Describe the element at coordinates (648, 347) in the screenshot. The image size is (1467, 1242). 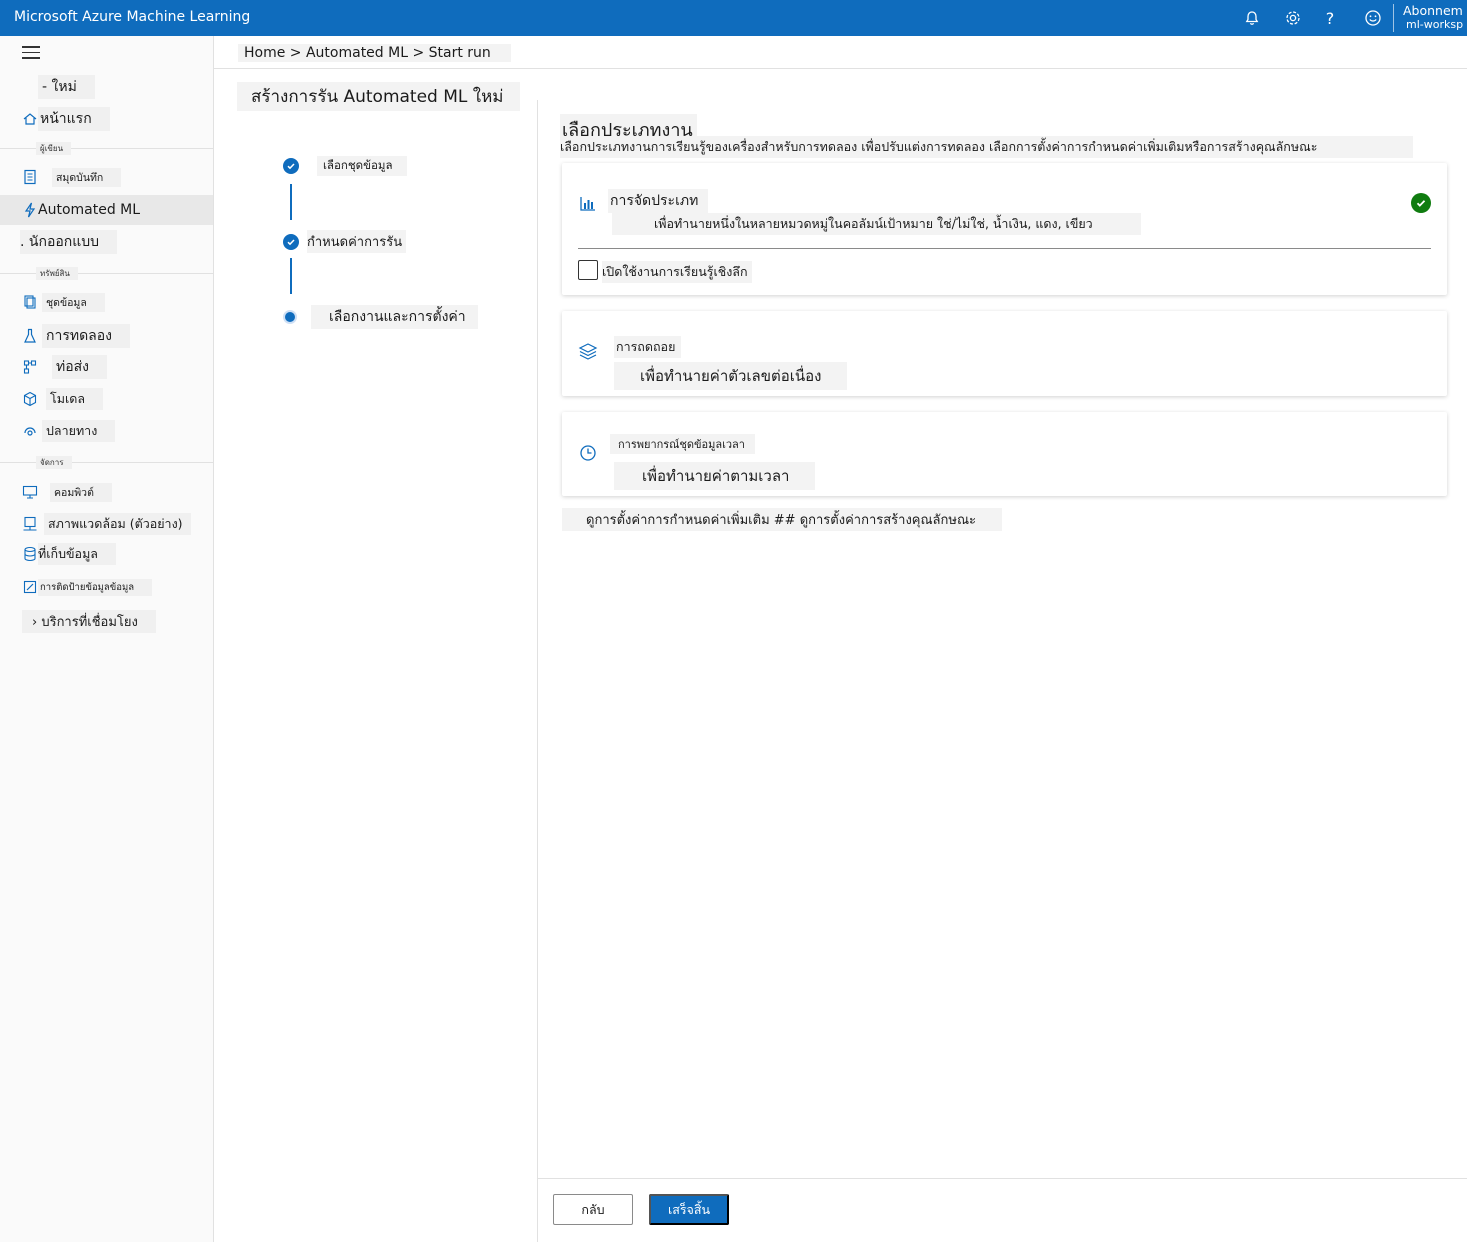
I see `card-title: การถดถอย` at that location.